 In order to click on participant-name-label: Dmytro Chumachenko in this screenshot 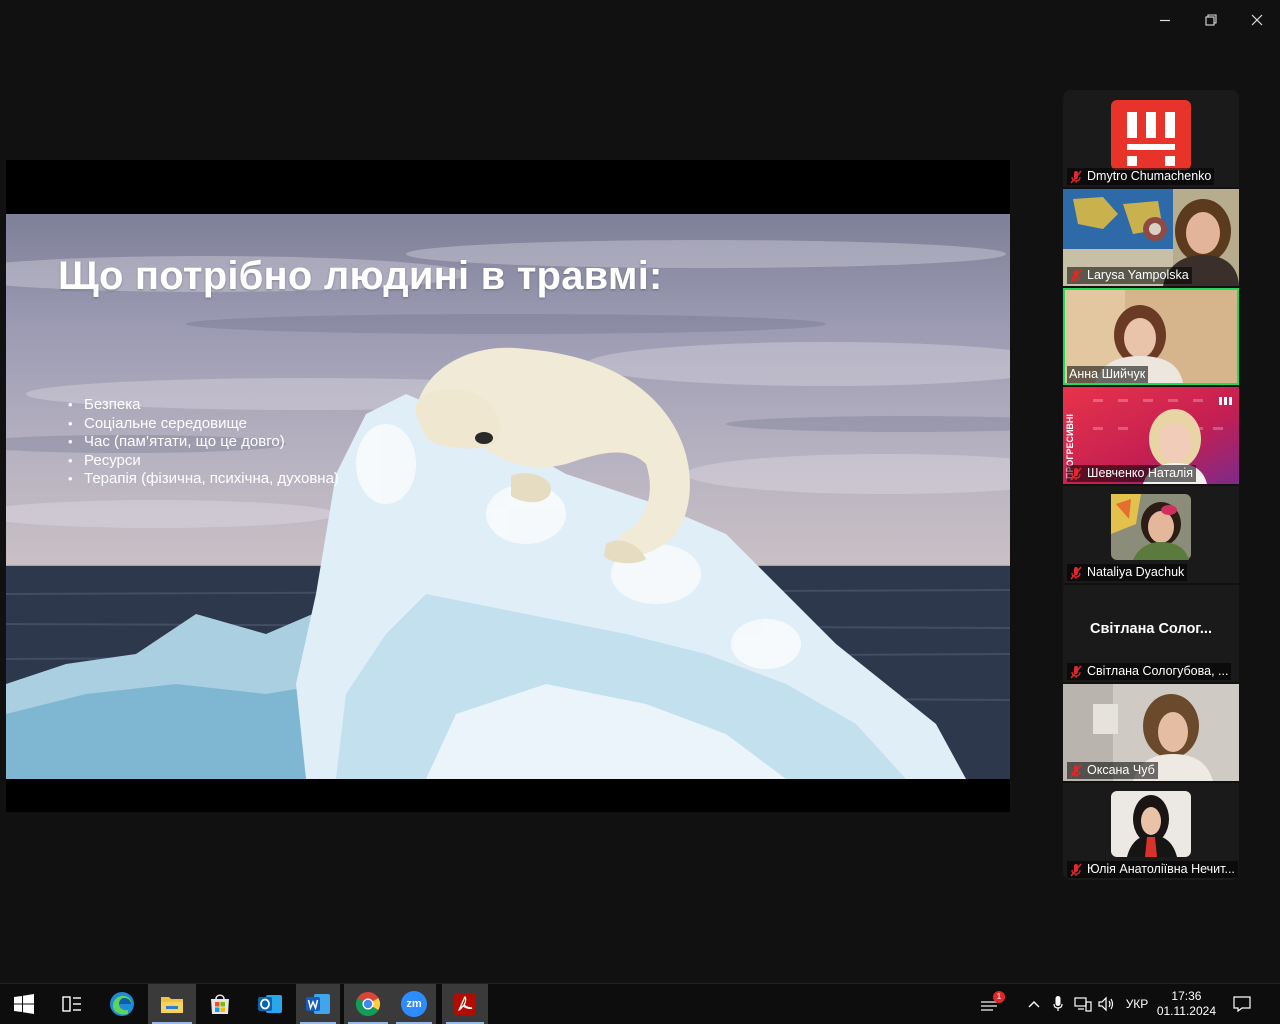, I will do `click(1141, 176)`.